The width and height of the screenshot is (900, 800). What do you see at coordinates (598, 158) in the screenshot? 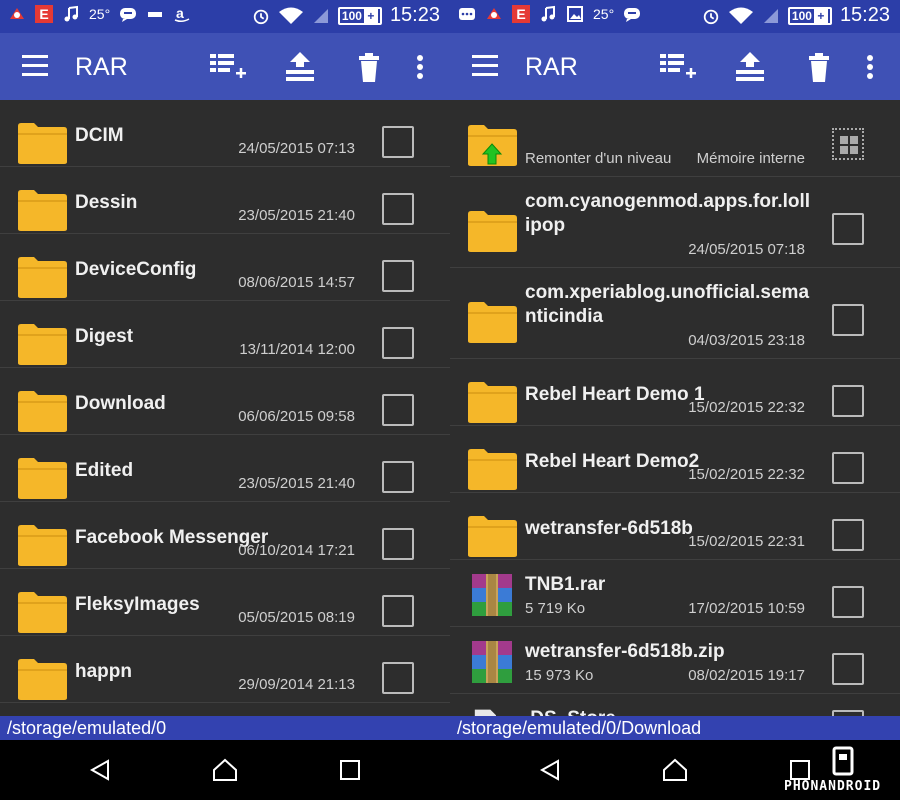
I see `up-level-label: Remonter d'un niveau` at bounding box center [598, 158].